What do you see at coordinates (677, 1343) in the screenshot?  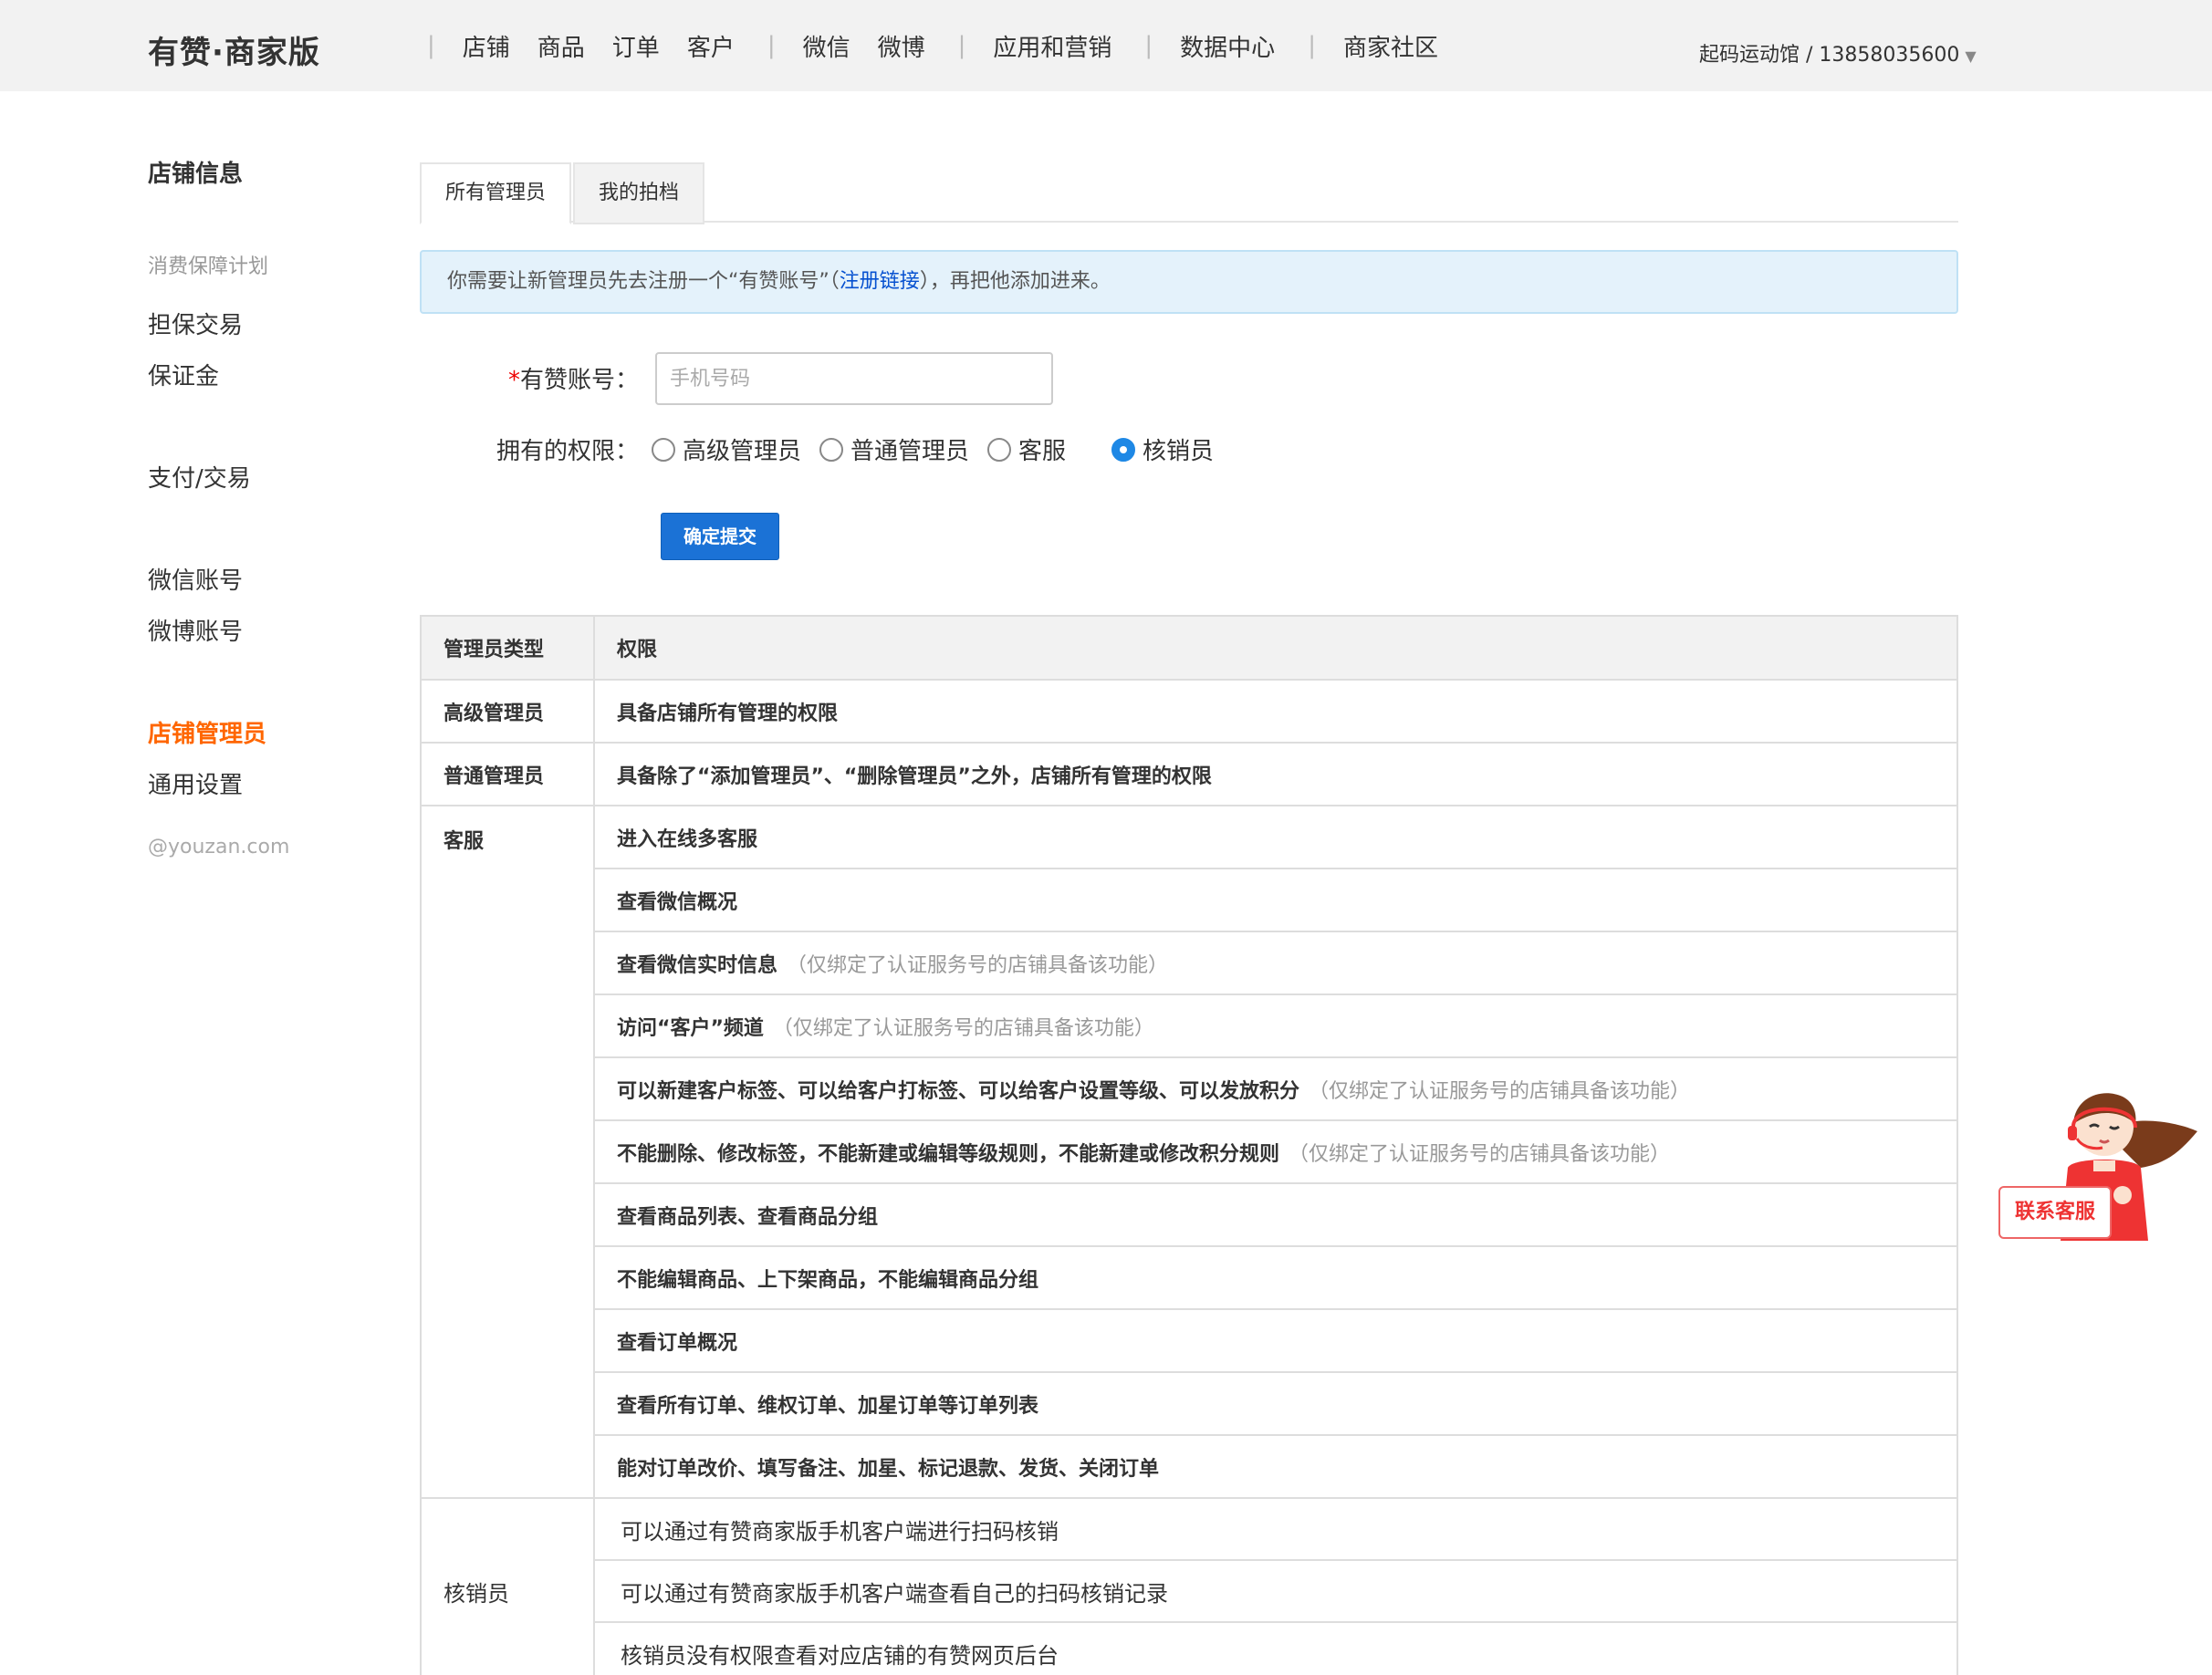 I see `permission-text: 查看订单概况` at bounding box center [677, 1343].